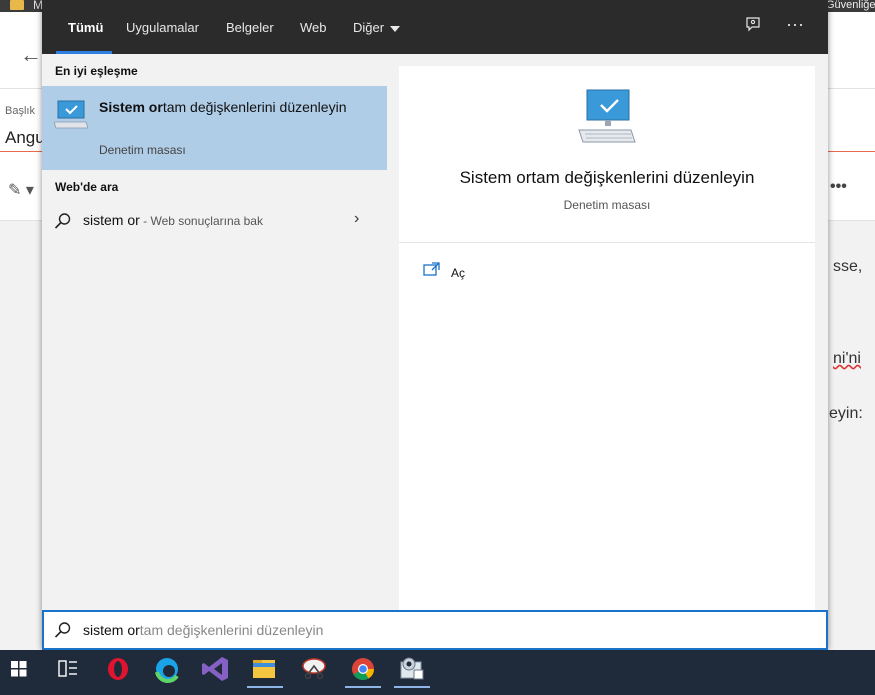 Image resolution: width=875 pixels, height=695 pixels. Describe the element at coordinates (846, 413) in the screenshot. I see `content-text: eyin:` at that location.